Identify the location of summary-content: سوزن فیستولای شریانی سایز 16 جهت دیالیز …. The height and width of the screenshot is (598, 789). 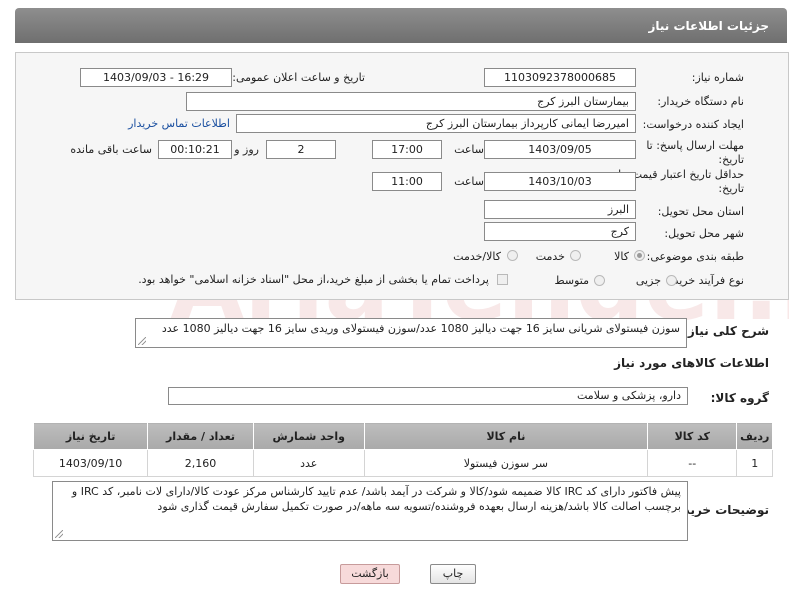
(420, 328).